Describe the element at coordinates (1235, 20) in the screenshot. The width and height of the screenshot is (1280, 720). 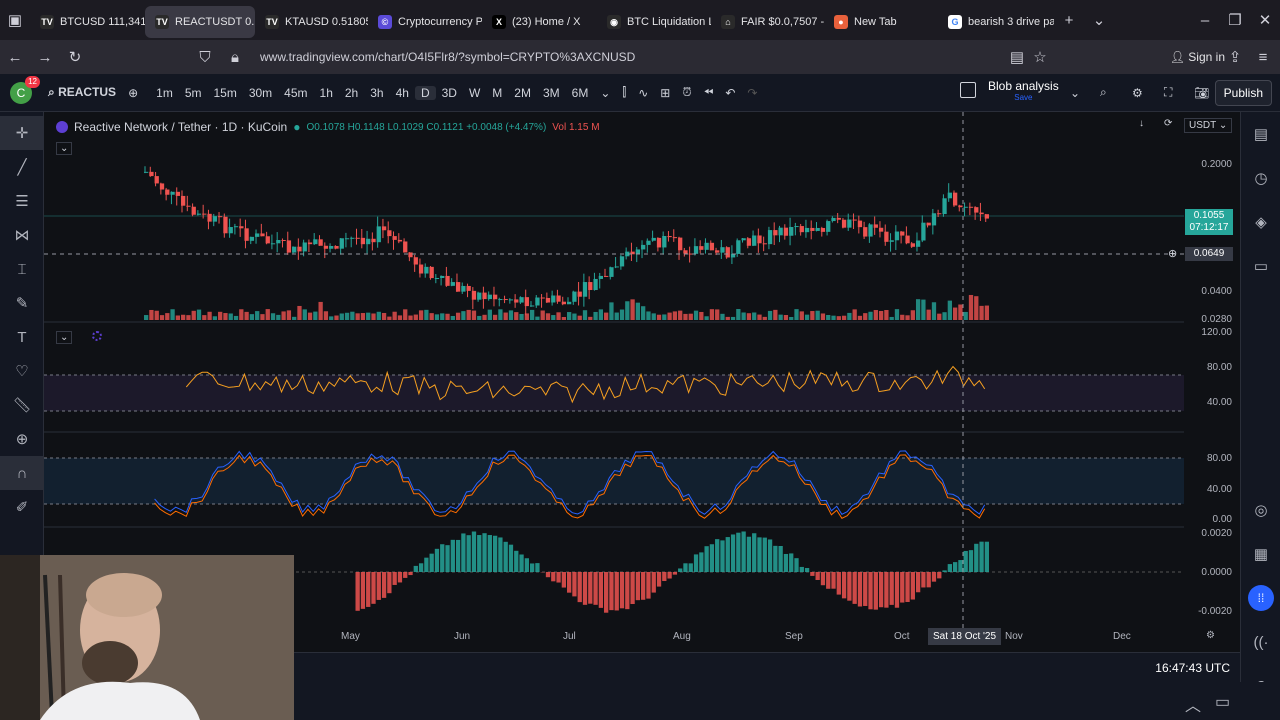
I see `maximize-icon: ❐` at that location.